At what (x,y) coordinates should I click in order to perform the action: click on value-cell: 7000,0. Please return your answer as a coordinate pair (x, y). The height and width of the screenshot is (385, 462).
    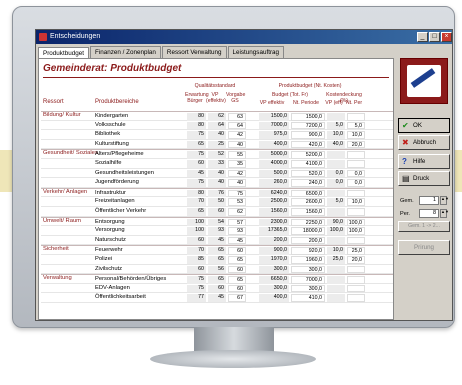
    Looking at the image, I should click on (308, 280).